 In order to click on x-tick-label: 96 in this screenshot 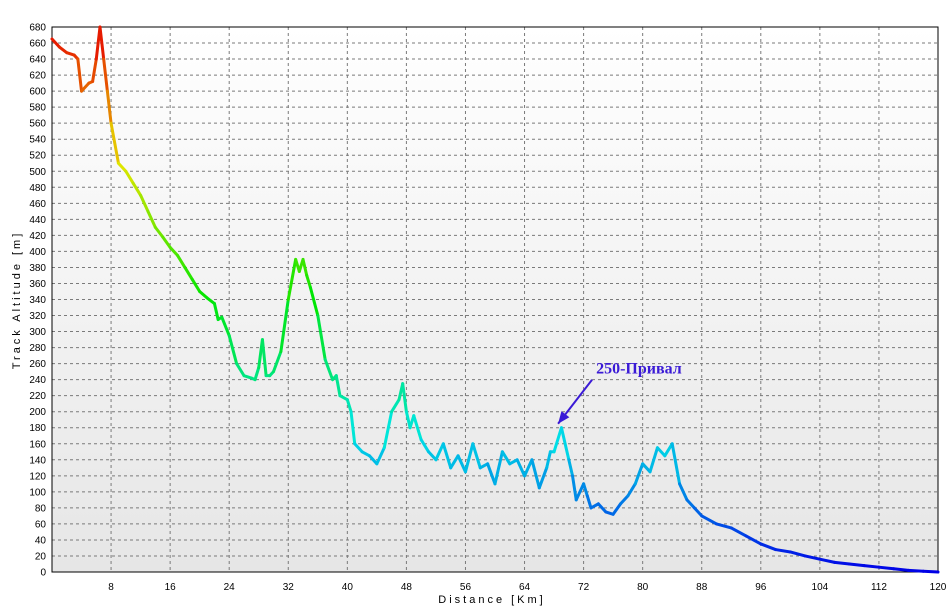, I will do `click(761, 587)`.